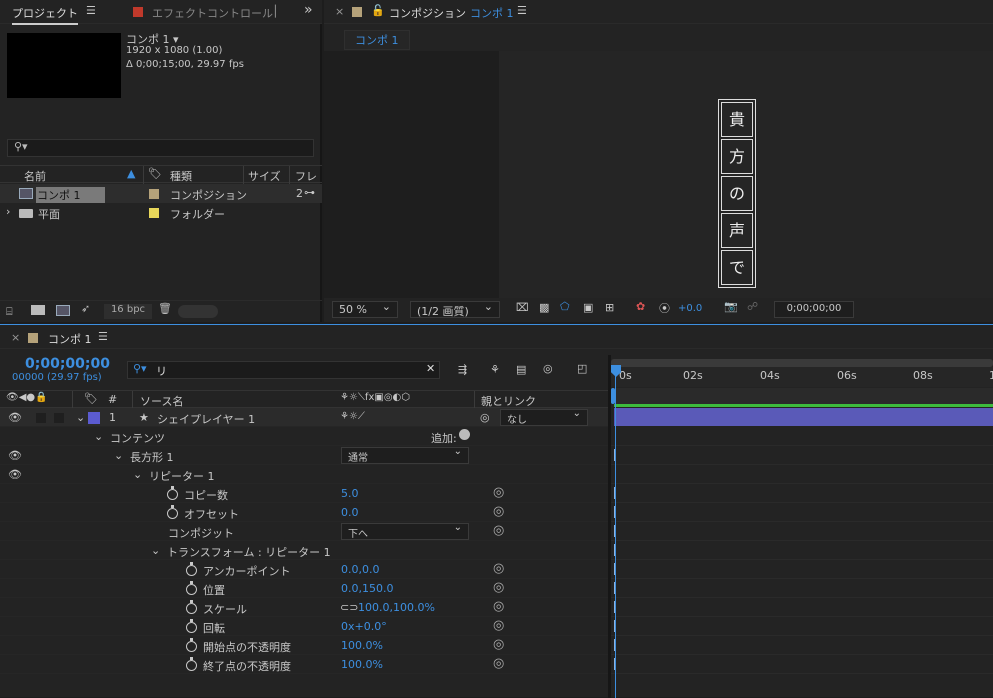 The image size is (993, 698). Describe the element at coordinates (615, 536) in the screenshot. I see `playhead-line` at that location.